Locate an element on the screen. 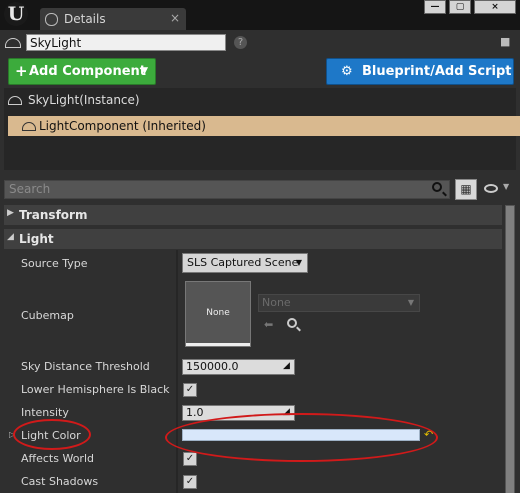 This screenshot has width=520, height=493. cast-shadows-checkbox: ✓ is located at coordinates (190, 482).